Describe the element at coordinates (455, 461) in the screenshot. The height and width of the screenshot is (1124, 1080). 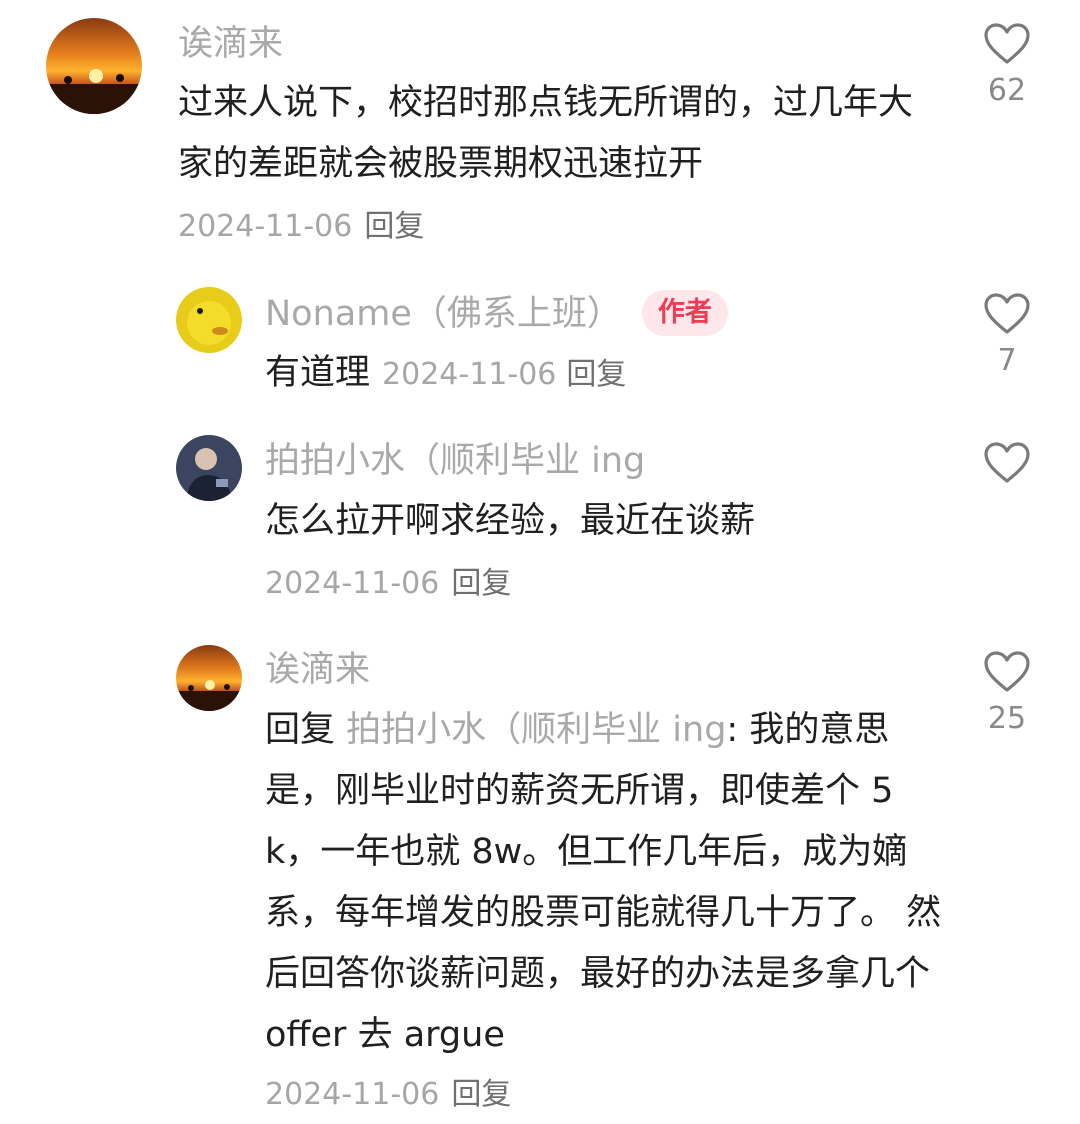
I see `comment-username: 拍拍小水（顺利毕业 ing` at that location.